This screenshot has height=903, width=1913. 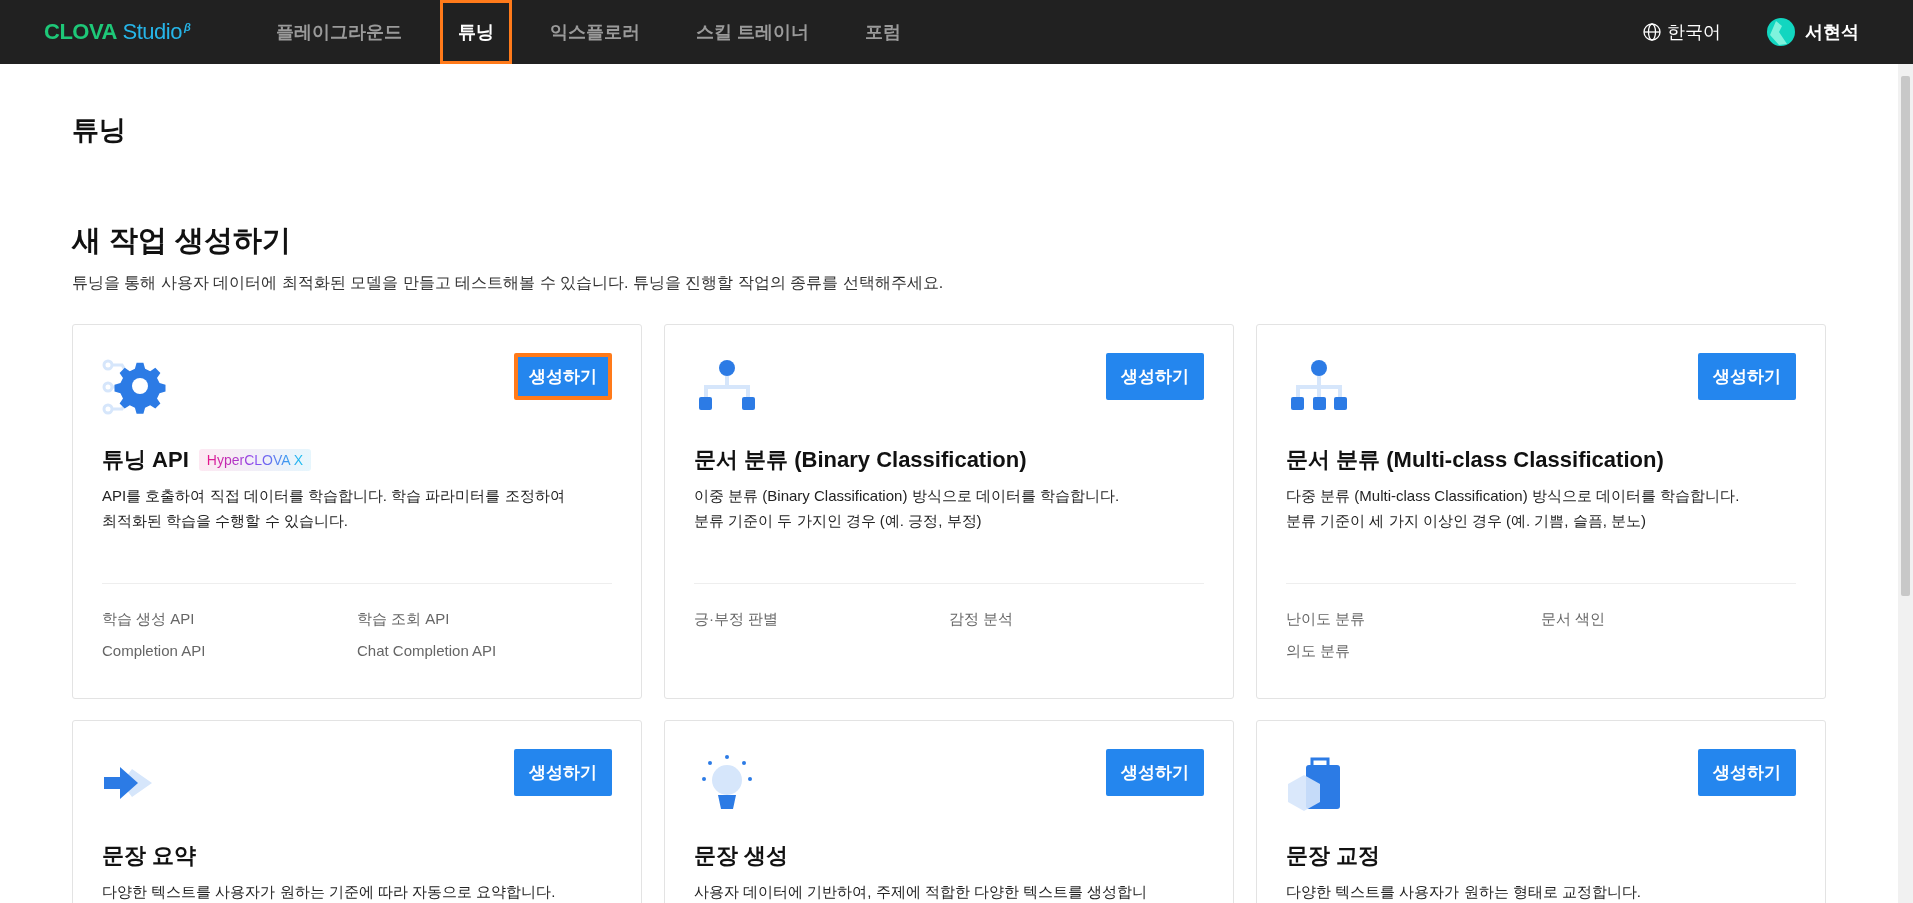 What do you see at coordinates (229, 650) in the screenshot?
I see `example-link: Completion API` at bounding box center [229, 650].